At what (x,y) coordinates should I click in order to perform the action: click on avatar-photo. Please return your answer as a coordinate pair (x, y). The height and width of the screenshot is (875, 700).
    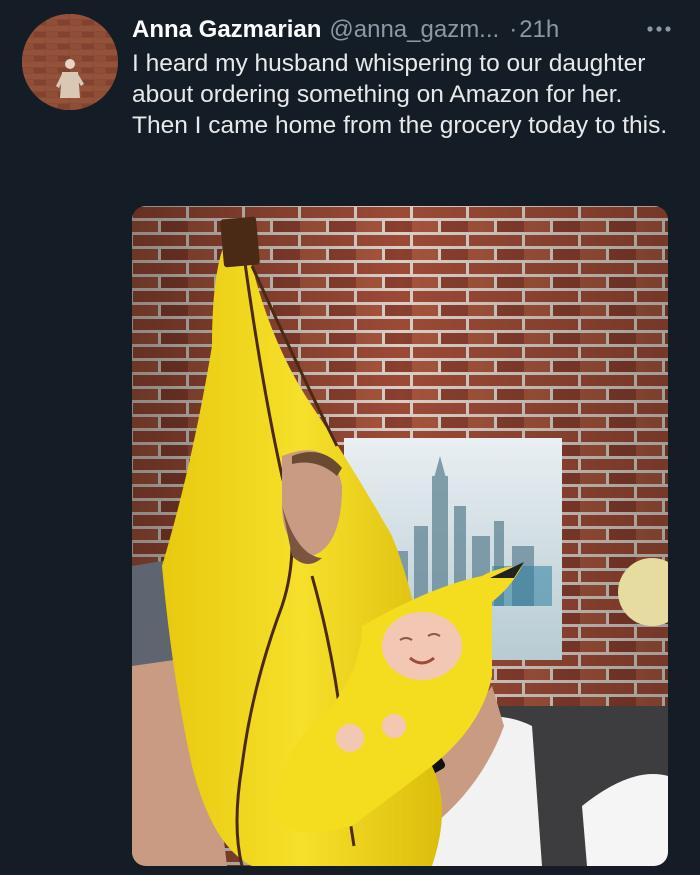
    Looking at the image, I should click on (70, 62).